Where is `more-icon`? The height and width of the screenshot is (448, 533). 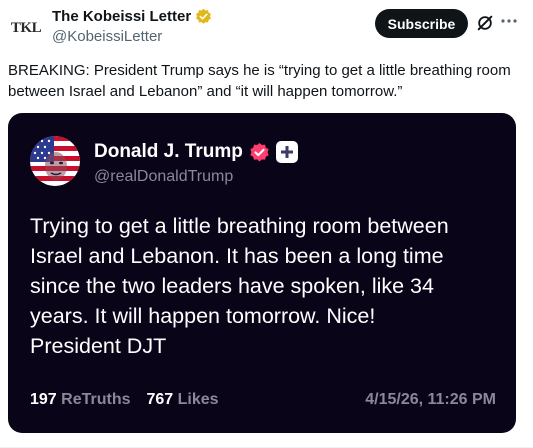 more-icon is located at coordinates (509, 22).